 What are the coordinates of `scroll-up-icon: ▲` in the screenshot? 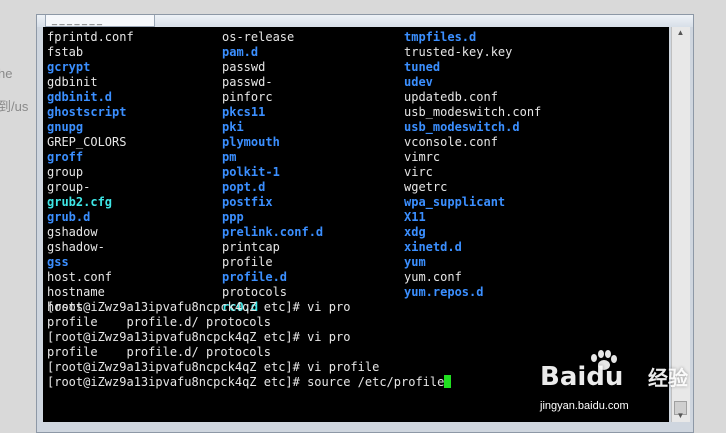 It's located at (680, 33).